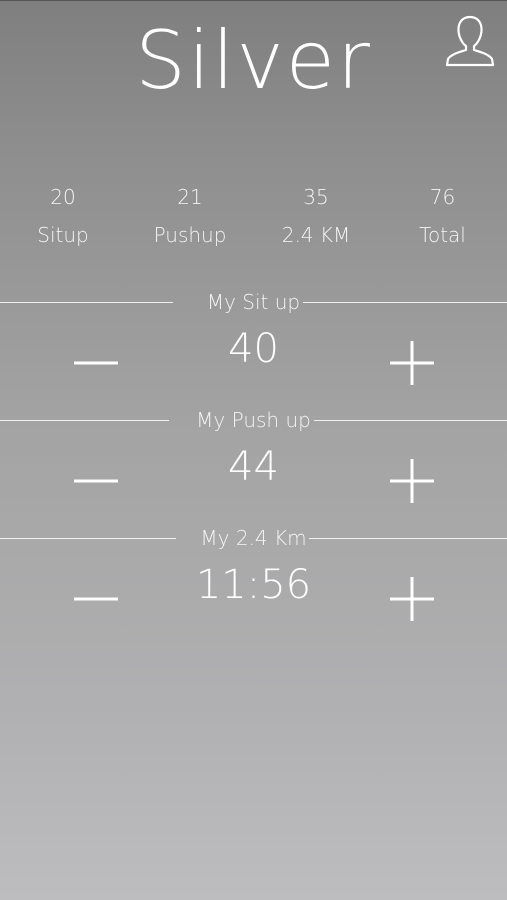 This screenshot has height=900, width=507. I want to click on stat-value: 76, so click(442, 197).